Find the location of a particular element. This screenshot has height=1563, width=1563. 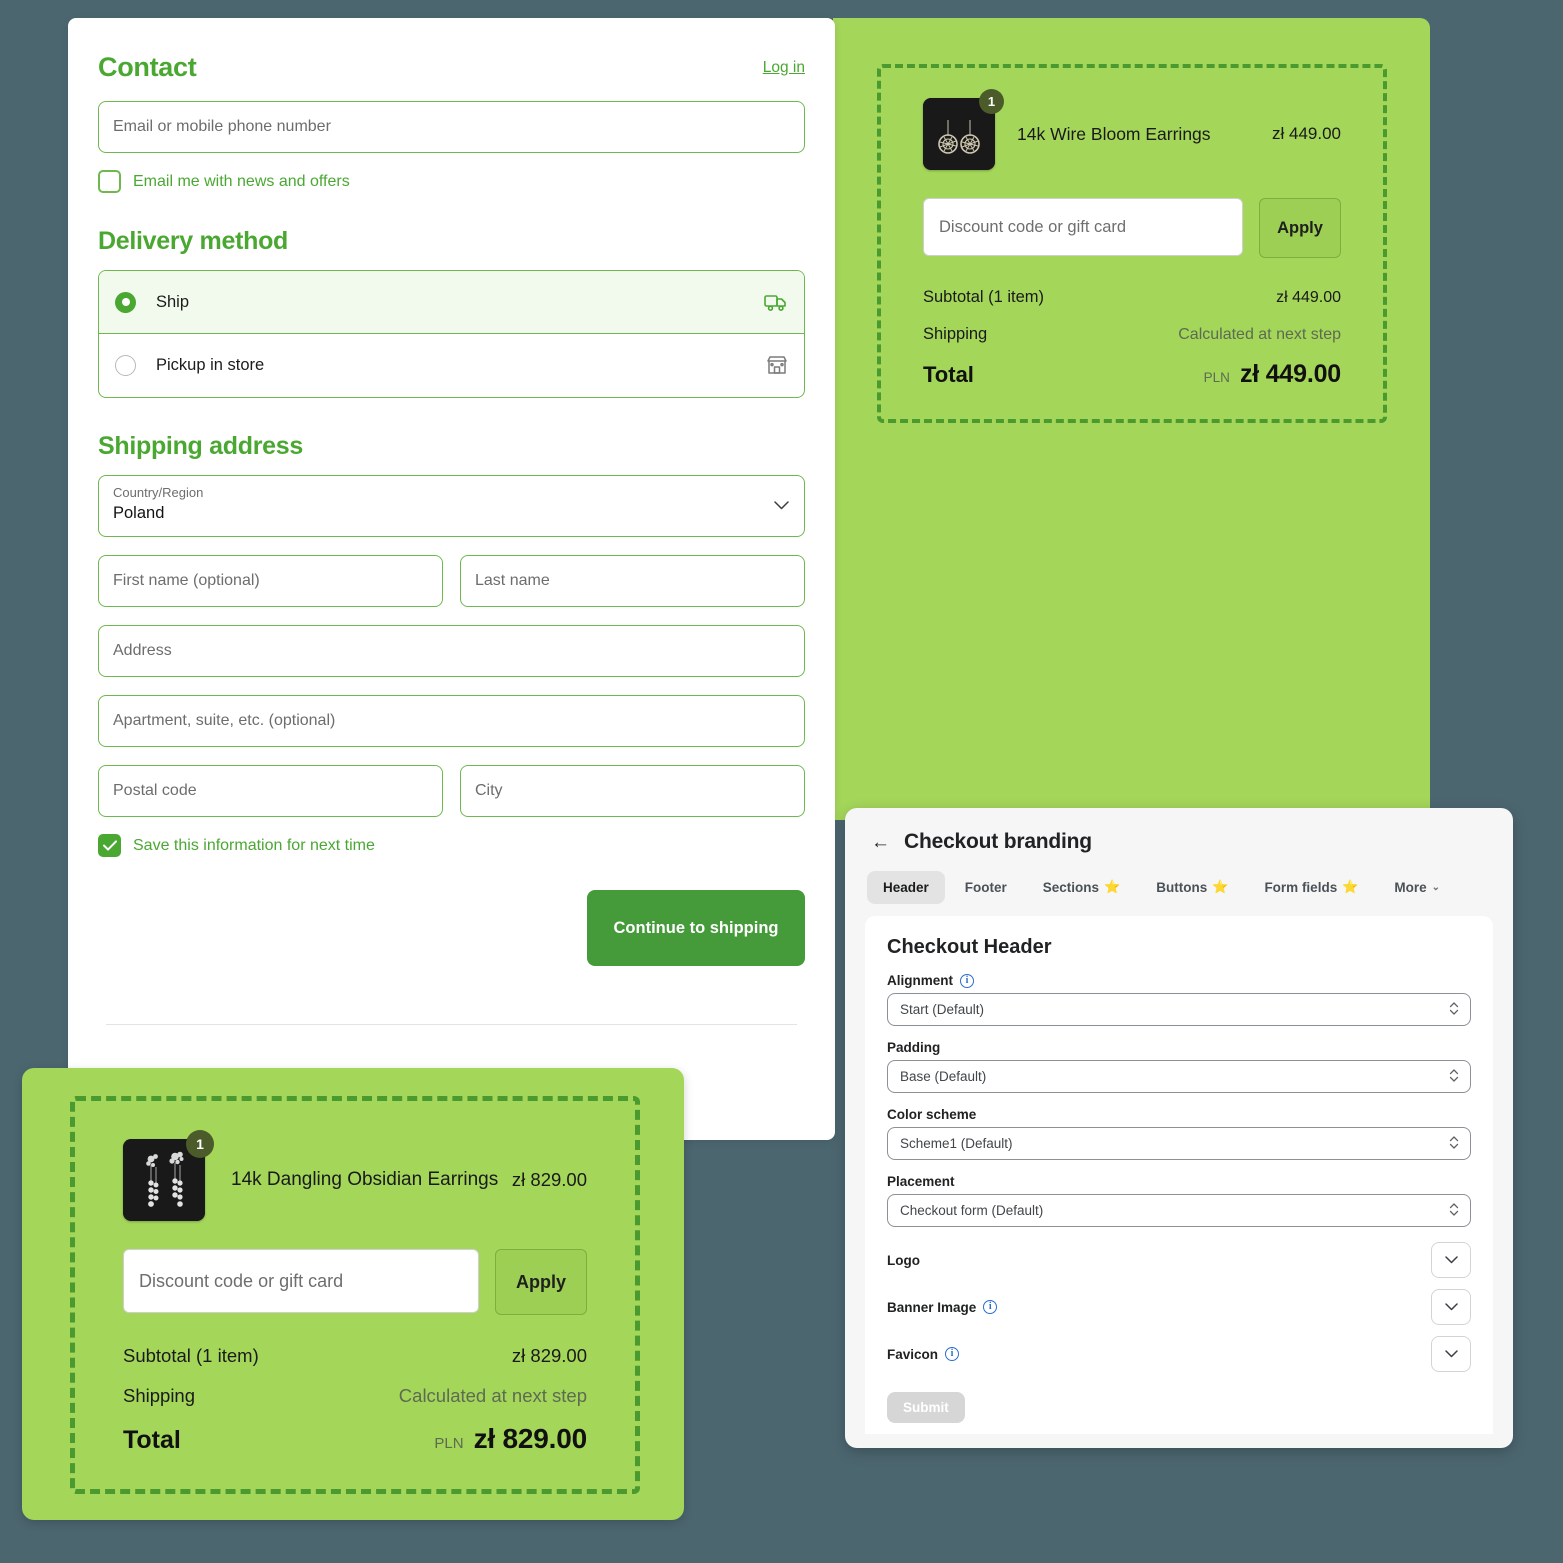

country-region-value: Poland is located at coordinates (139, 512).